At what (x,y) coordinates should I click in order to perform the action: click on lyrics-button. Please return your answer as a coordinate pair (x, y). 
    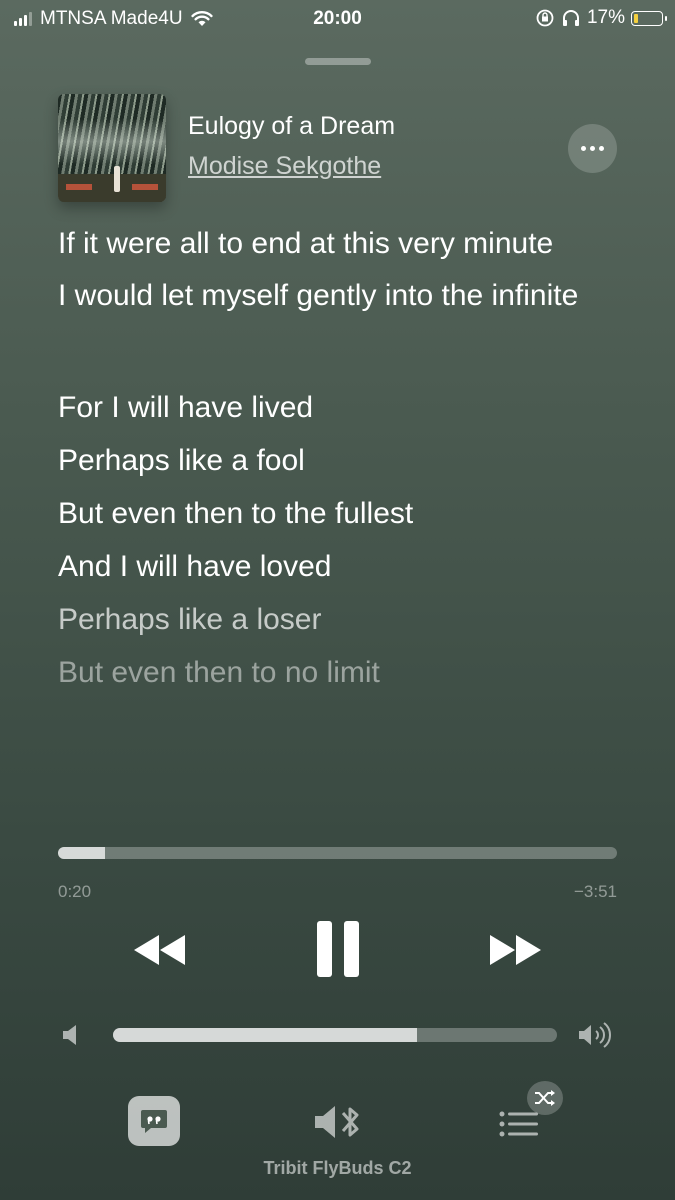
    Looking at the image, I should click on (154, 1121).